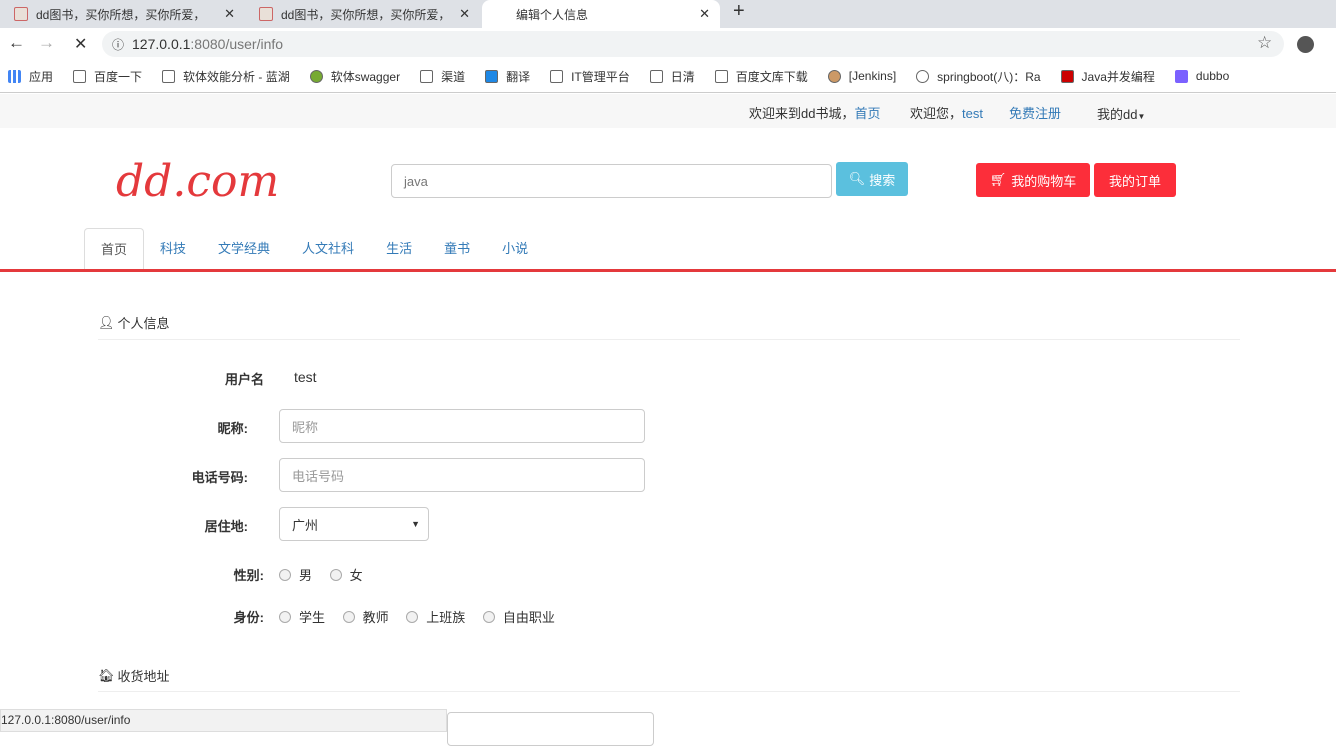 The image size is (1336, 746). What do you see at coordinates (672, 76) in the screenshot?
I see `bookmark: 日清` at bounding box center [672, 76].